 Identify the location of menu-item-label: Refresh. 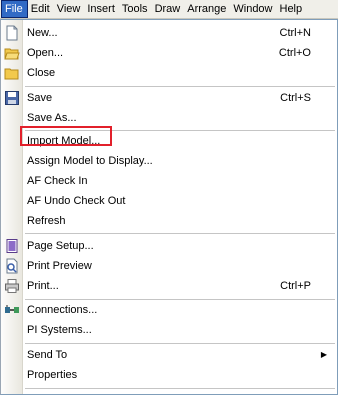
(46, 221).